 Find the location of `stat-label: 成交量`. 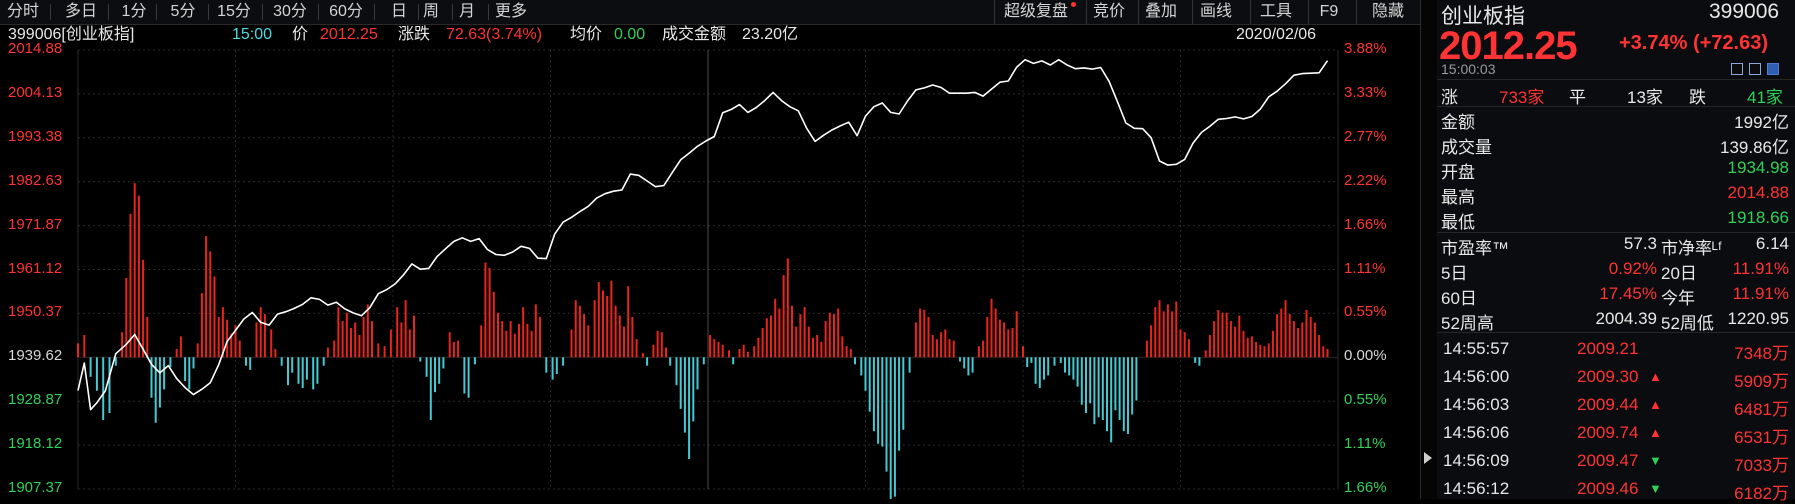

stat-label: 成交量 is located at coordinates (1466, 147).